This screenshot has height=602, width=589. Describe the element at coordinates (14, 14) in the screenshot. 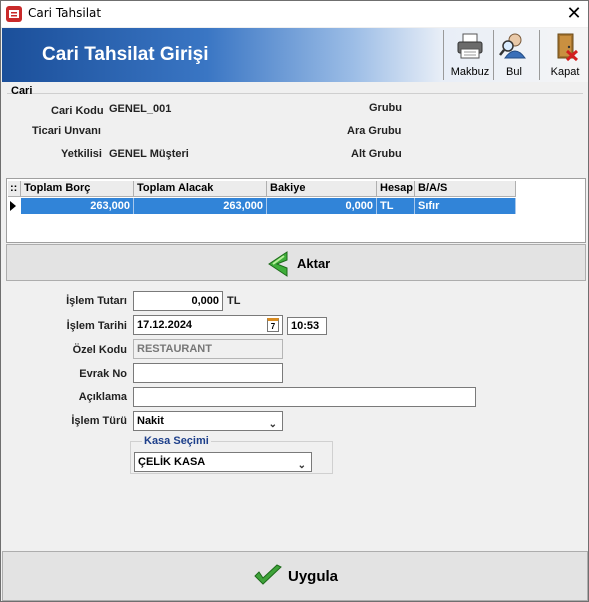

I see `app-icon` at that location.